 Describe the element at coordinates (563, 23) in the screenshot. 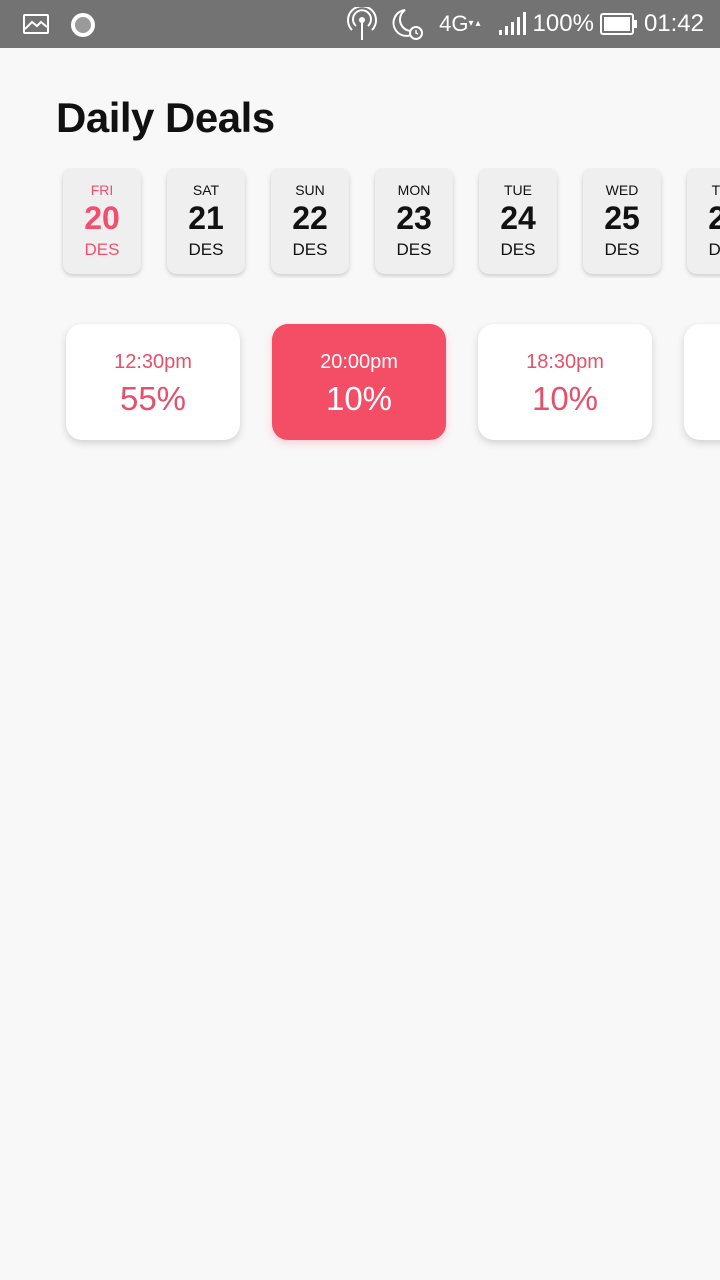

I see `battery-percent: 100%` at that location.